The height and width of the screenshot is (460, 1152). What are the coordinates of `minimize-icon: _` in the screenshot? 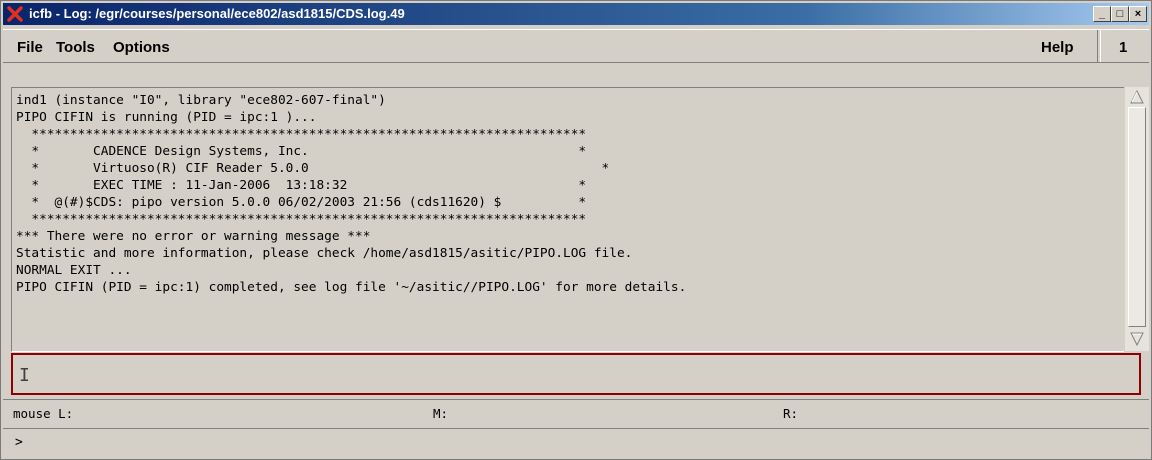 It's located at (1102, 14).